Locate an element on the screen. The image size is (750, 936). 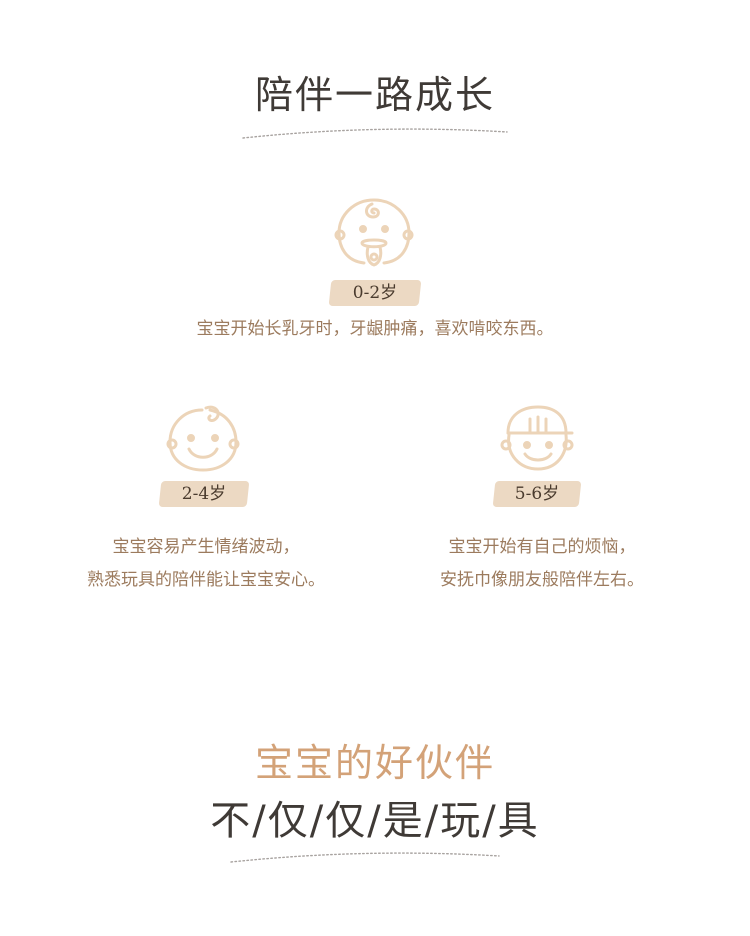
age-badge-5-6: 5-6岁 is located at coordinates (537, 494).